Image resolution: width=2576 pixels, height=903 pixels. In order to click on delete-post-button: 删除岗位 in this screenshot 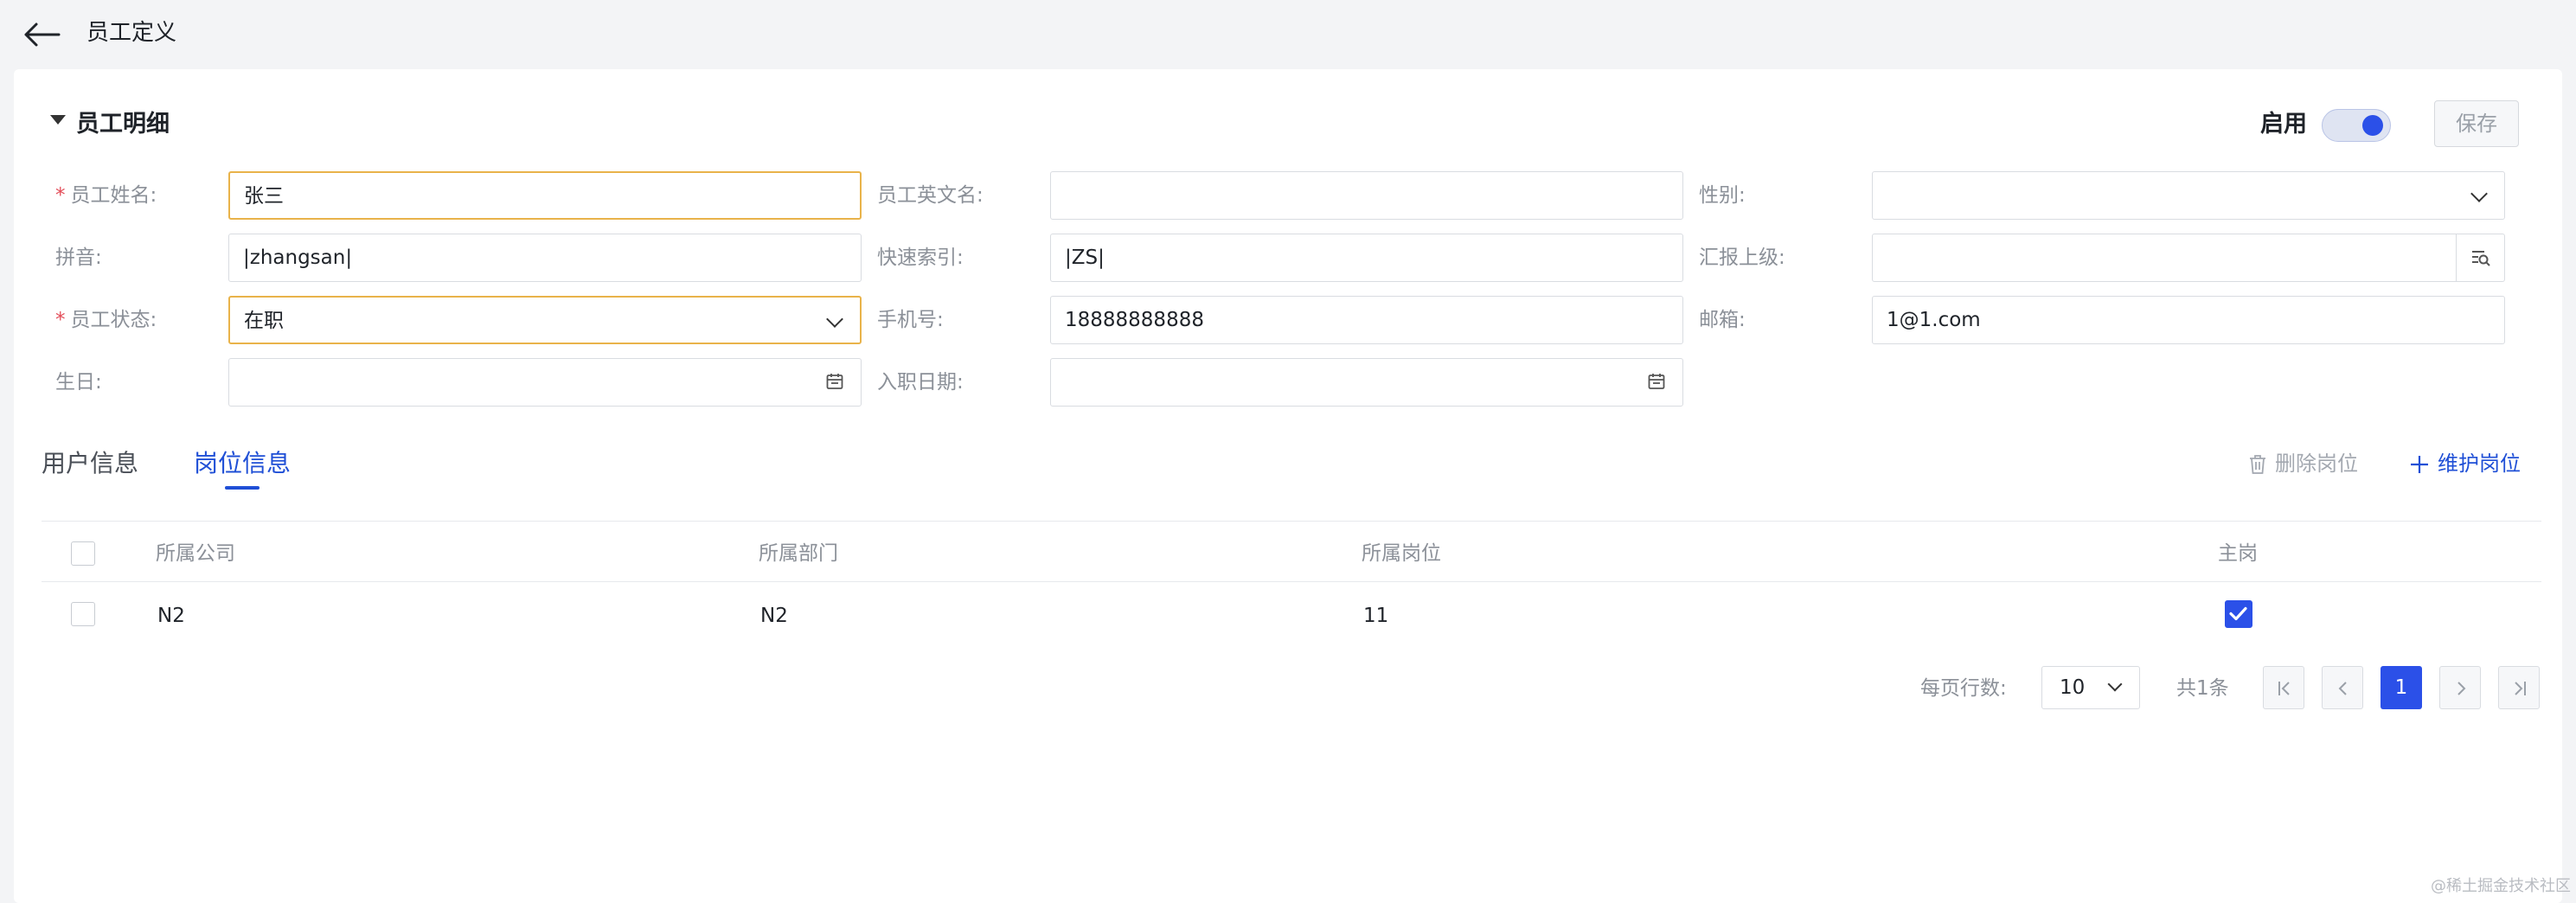, I will do `click(2303, 463)`.